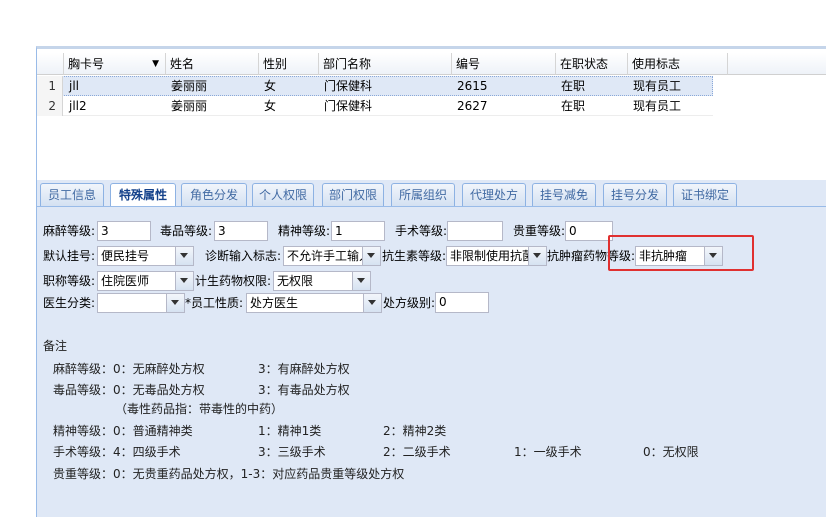  What do you see at coordinates (539, 231) in the screenshot?
I see `precious-level-label: 贵重等级:` at bounding box center [539, 231].